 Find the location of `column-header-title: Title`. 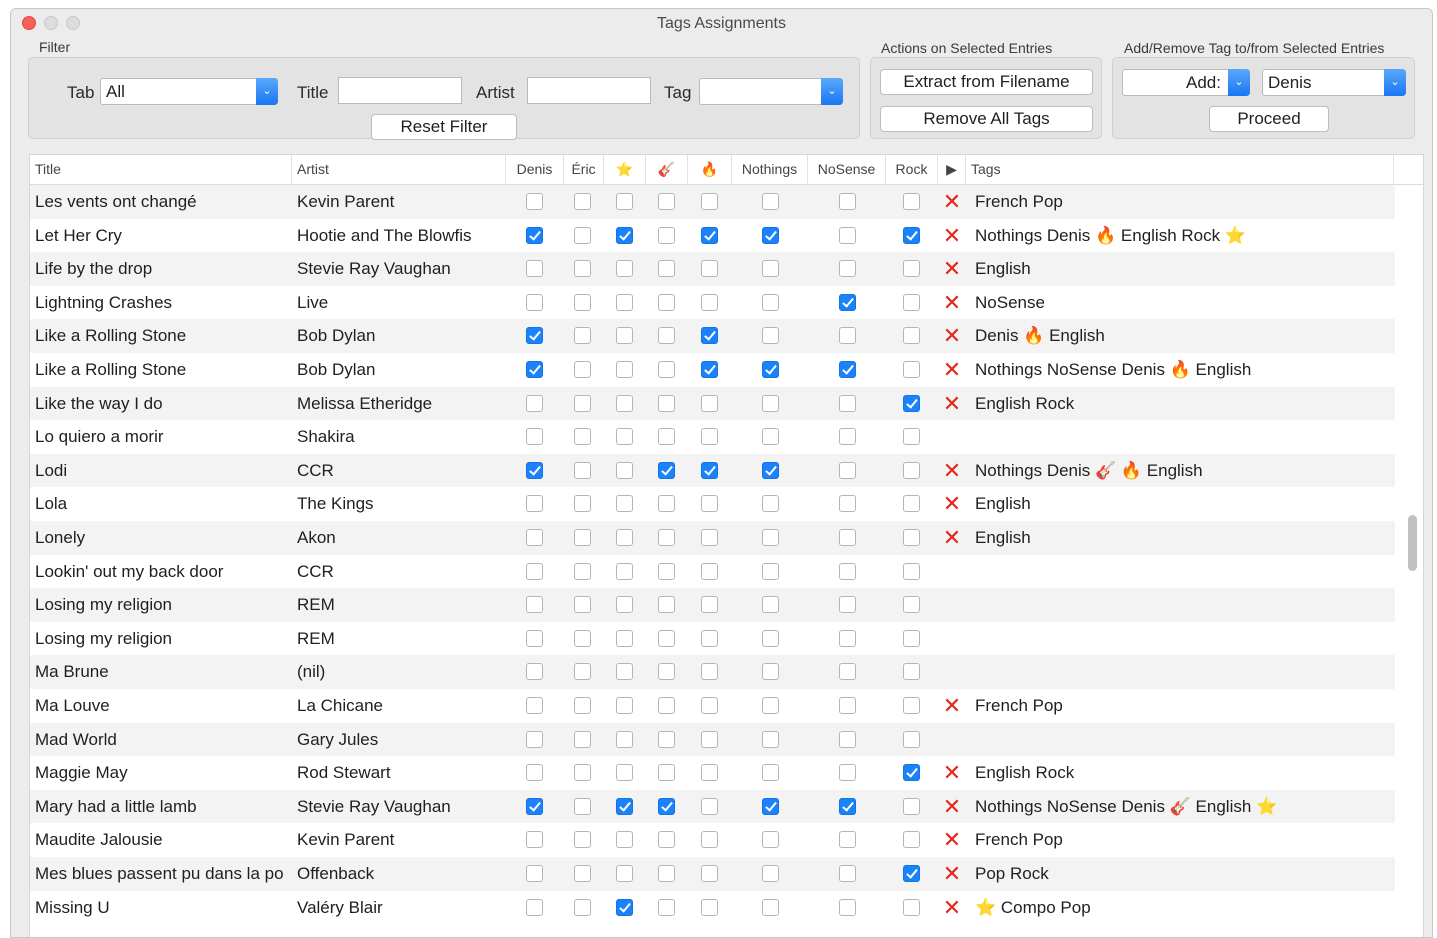

column-header-title: Title is located at coordinates (161, 170).